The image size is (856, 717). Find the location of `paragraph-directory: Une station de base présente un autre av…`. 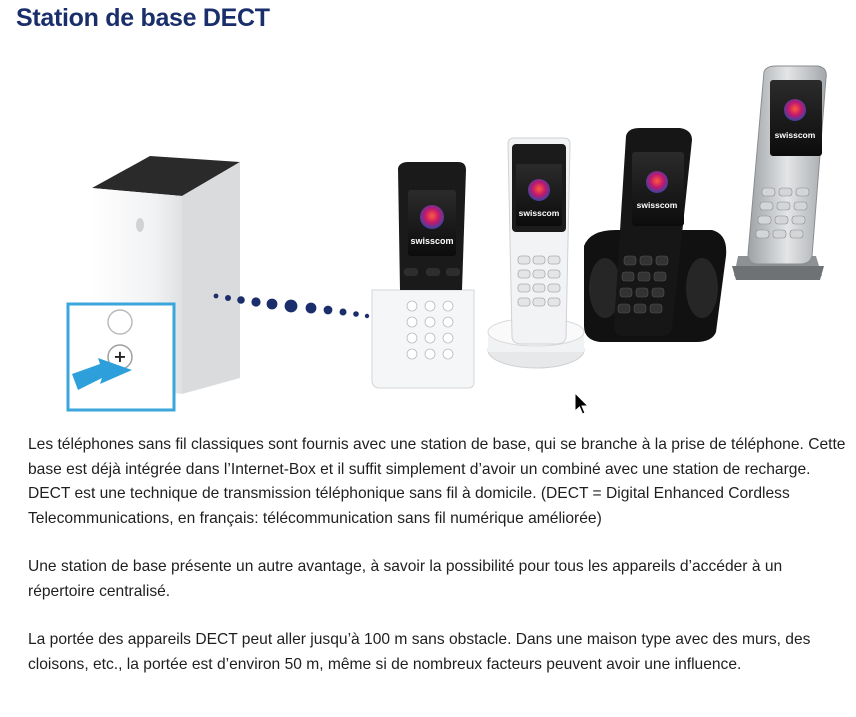

paragraph-directory: Une station de base présente un autre av… is located at coordinates (405, 579).